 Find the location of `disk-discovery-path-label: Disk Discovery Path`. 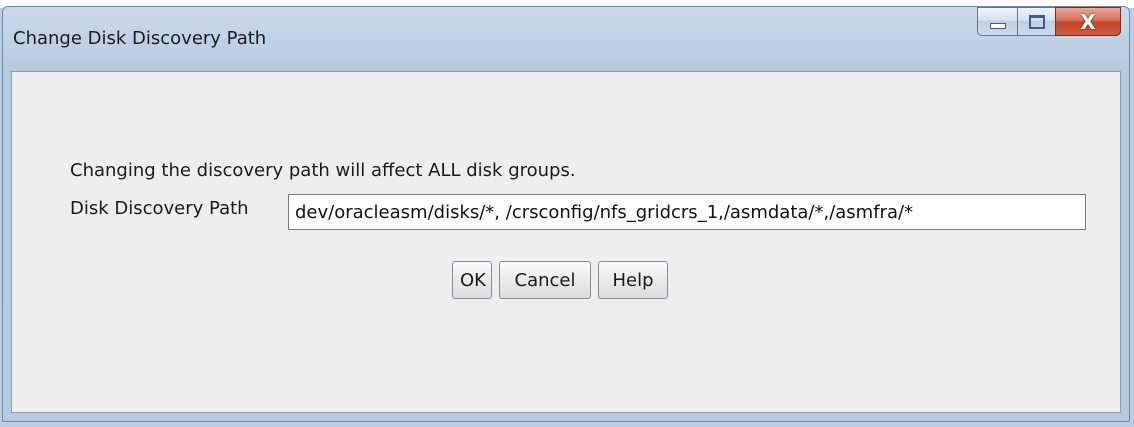

disk-discovery-path-label: Disk Discovery Path is located at coordinates (159, 208).